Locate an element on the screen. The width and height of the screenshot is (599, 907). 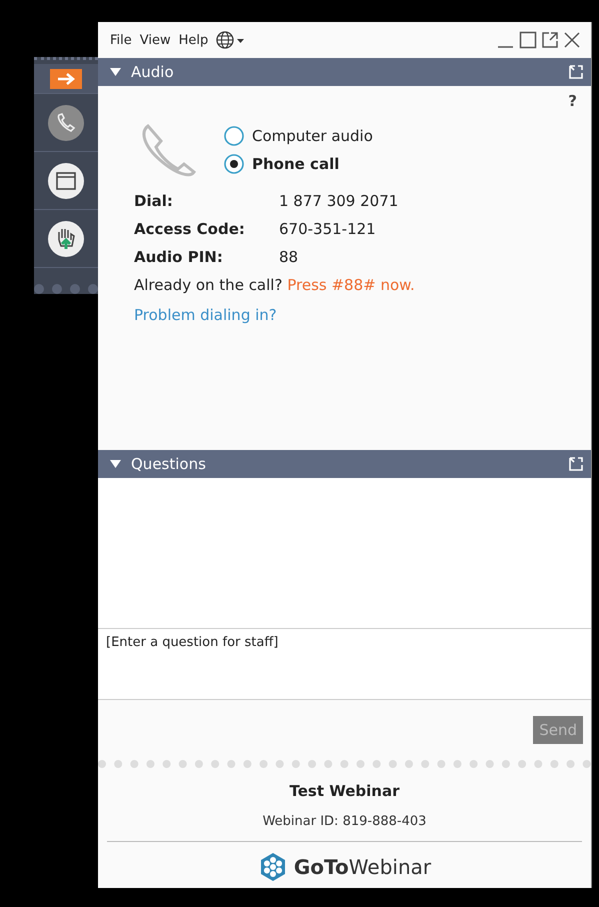
panel-title: Audio is located at coordinates (153, 72).